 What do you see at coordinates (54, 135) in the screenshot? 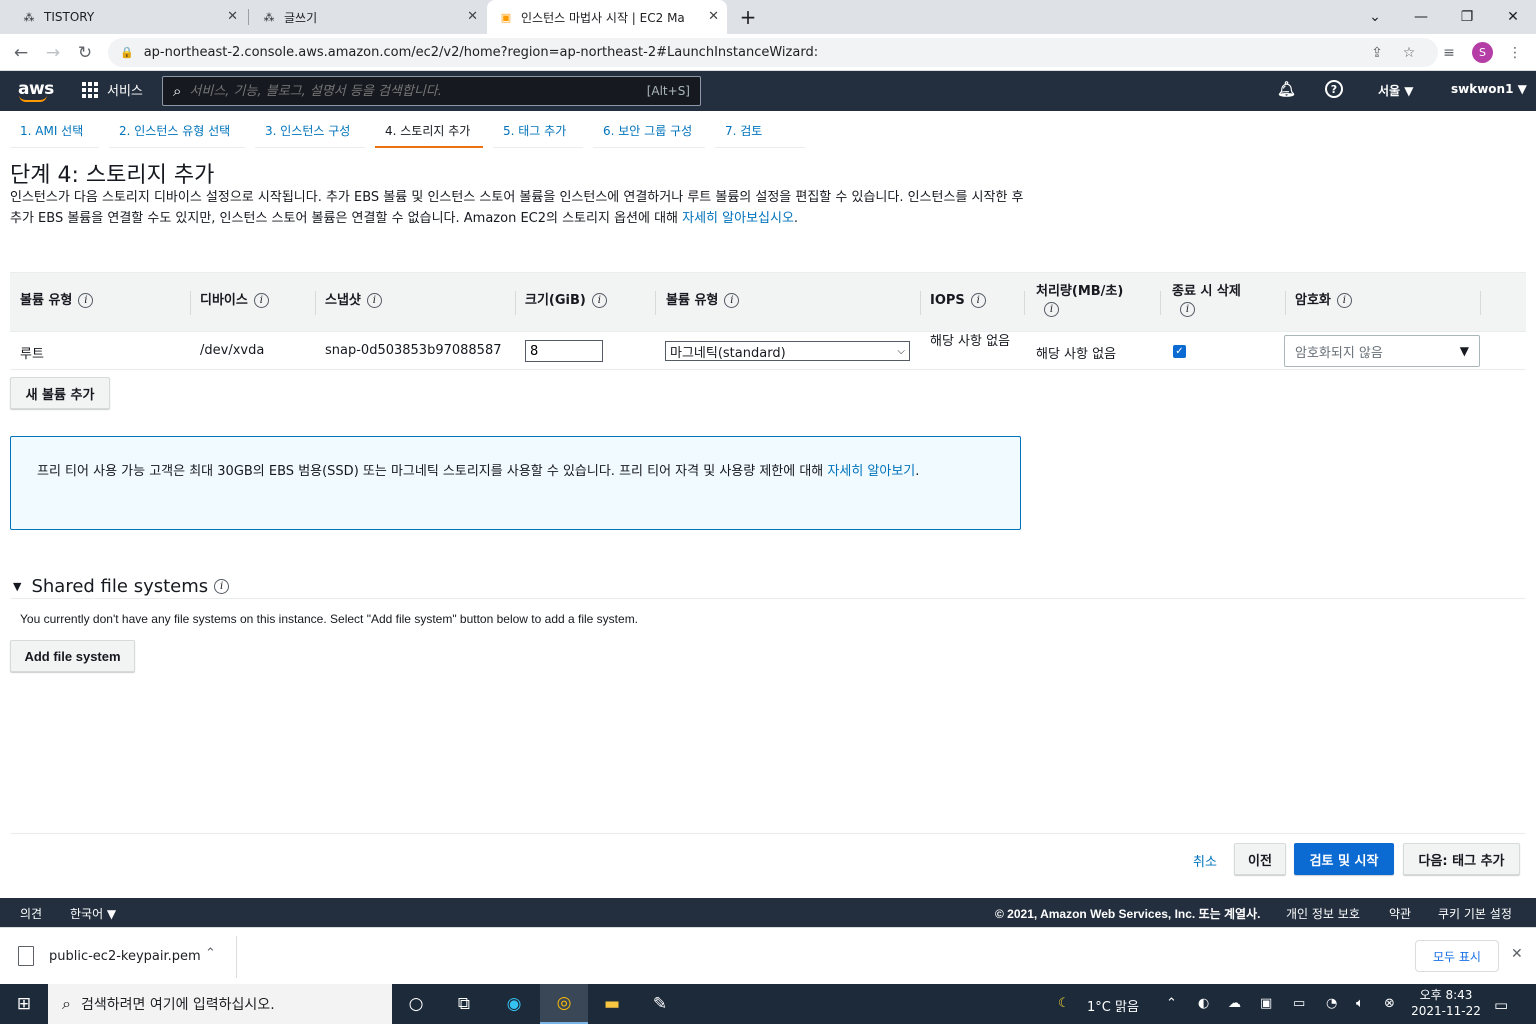
I see `wizard-step-ami: 1. AMI 선택` at bounding box center [54, 135].